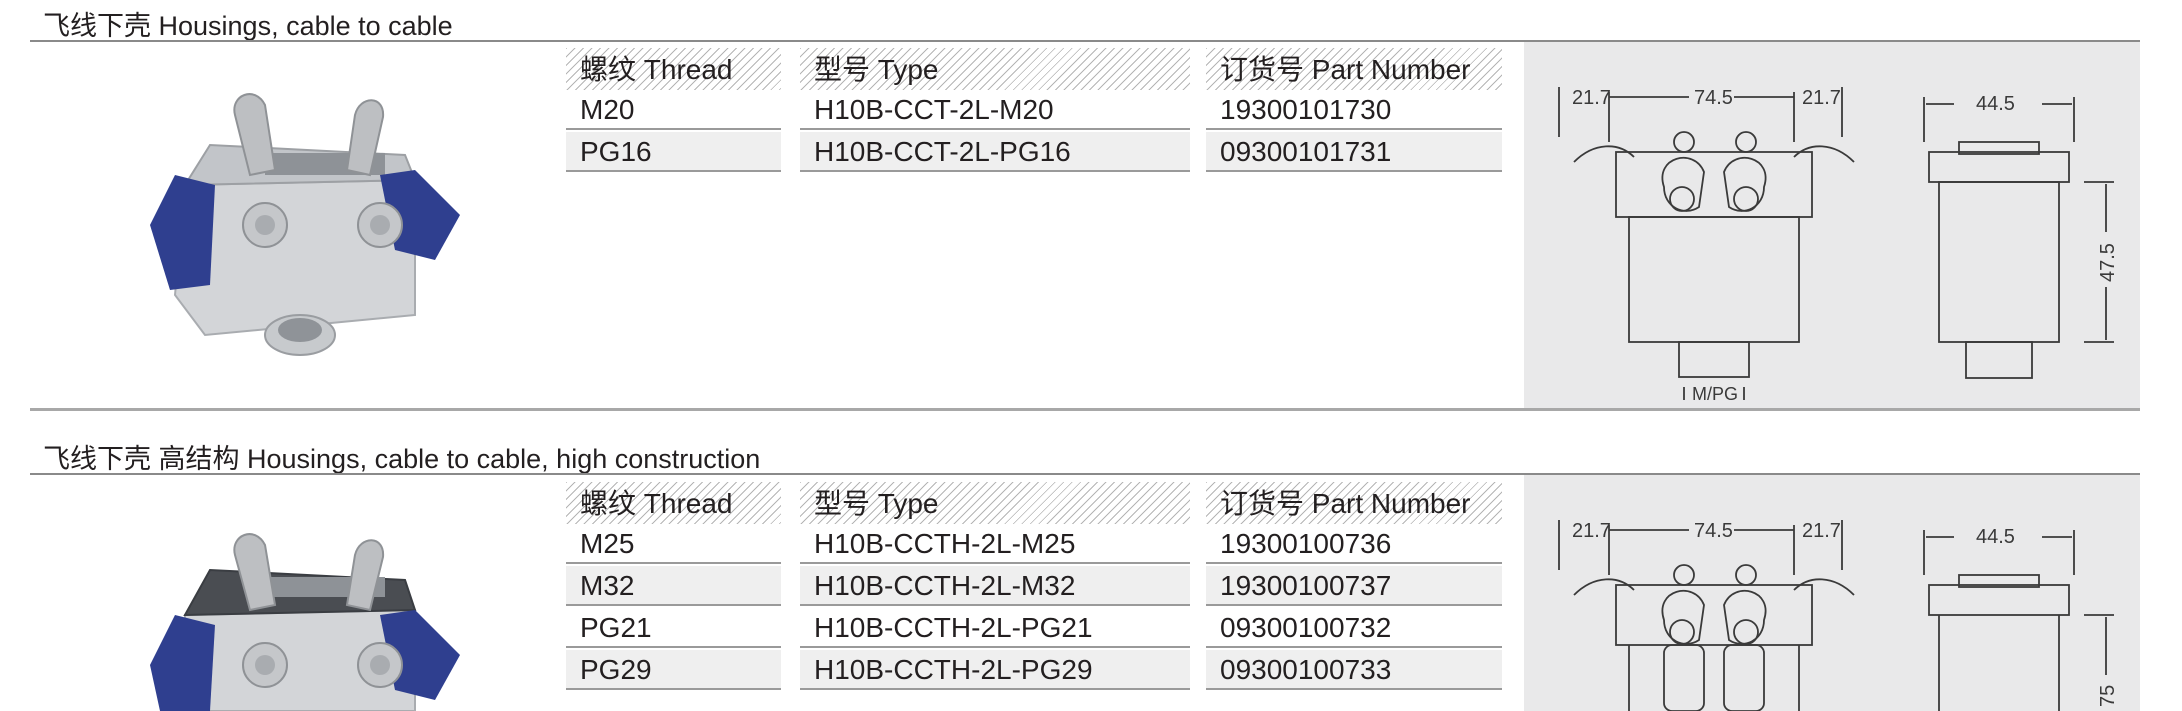  Describe the element at coordinates (673, 110) in the screenshot. I see `table-row-thread: M20` at that location.